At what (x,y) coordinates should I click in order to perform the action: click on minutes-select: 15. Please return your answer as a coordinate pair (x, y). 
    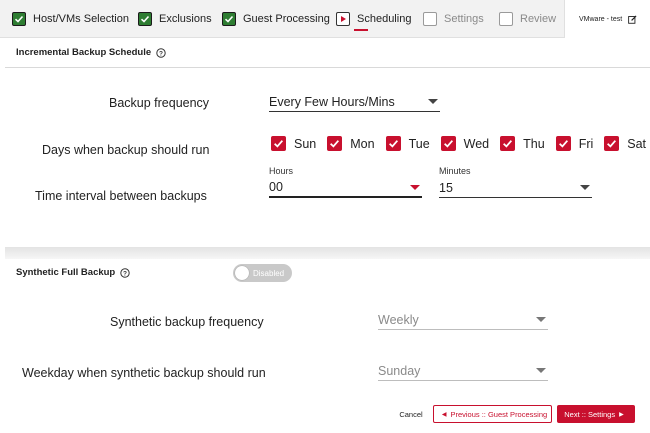
    Looking at the image, I should click on (515, 188).